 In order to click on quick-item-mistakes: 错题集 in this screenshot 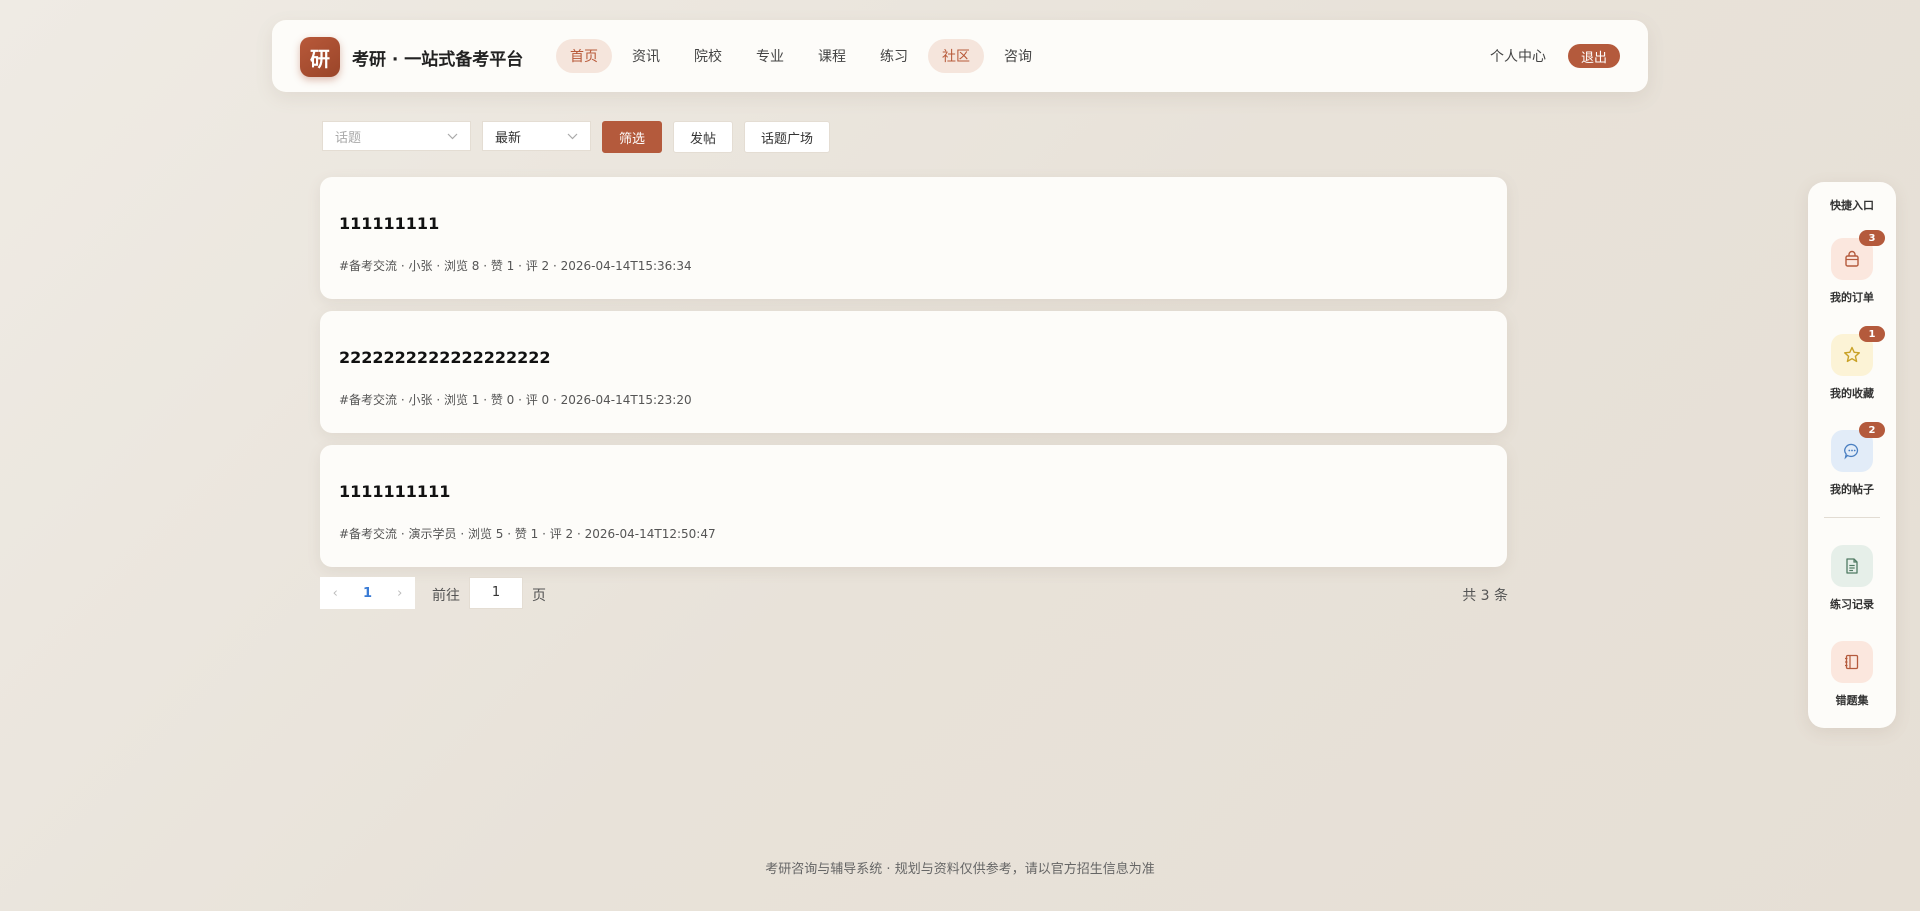, I will do `click(1852, 674)`.